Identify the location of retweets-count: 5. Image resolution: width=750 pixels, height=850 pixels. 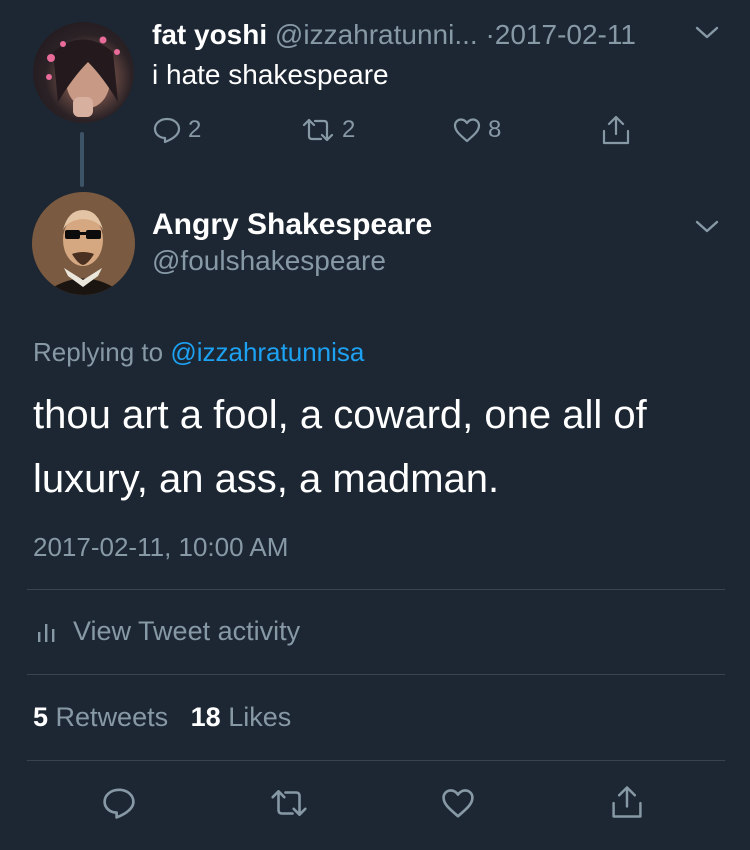
(41, 717).